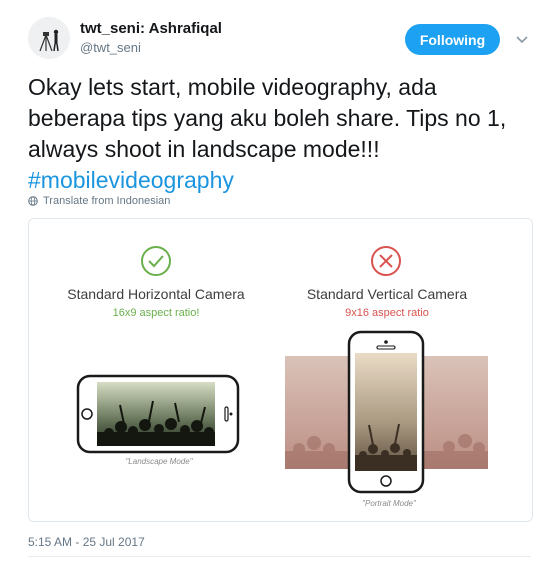  What do you see at coordinates (159, 461) in the screenshot?
I see `landscape-caption: "Landscape Mode"` at bounding box center [159, 461].